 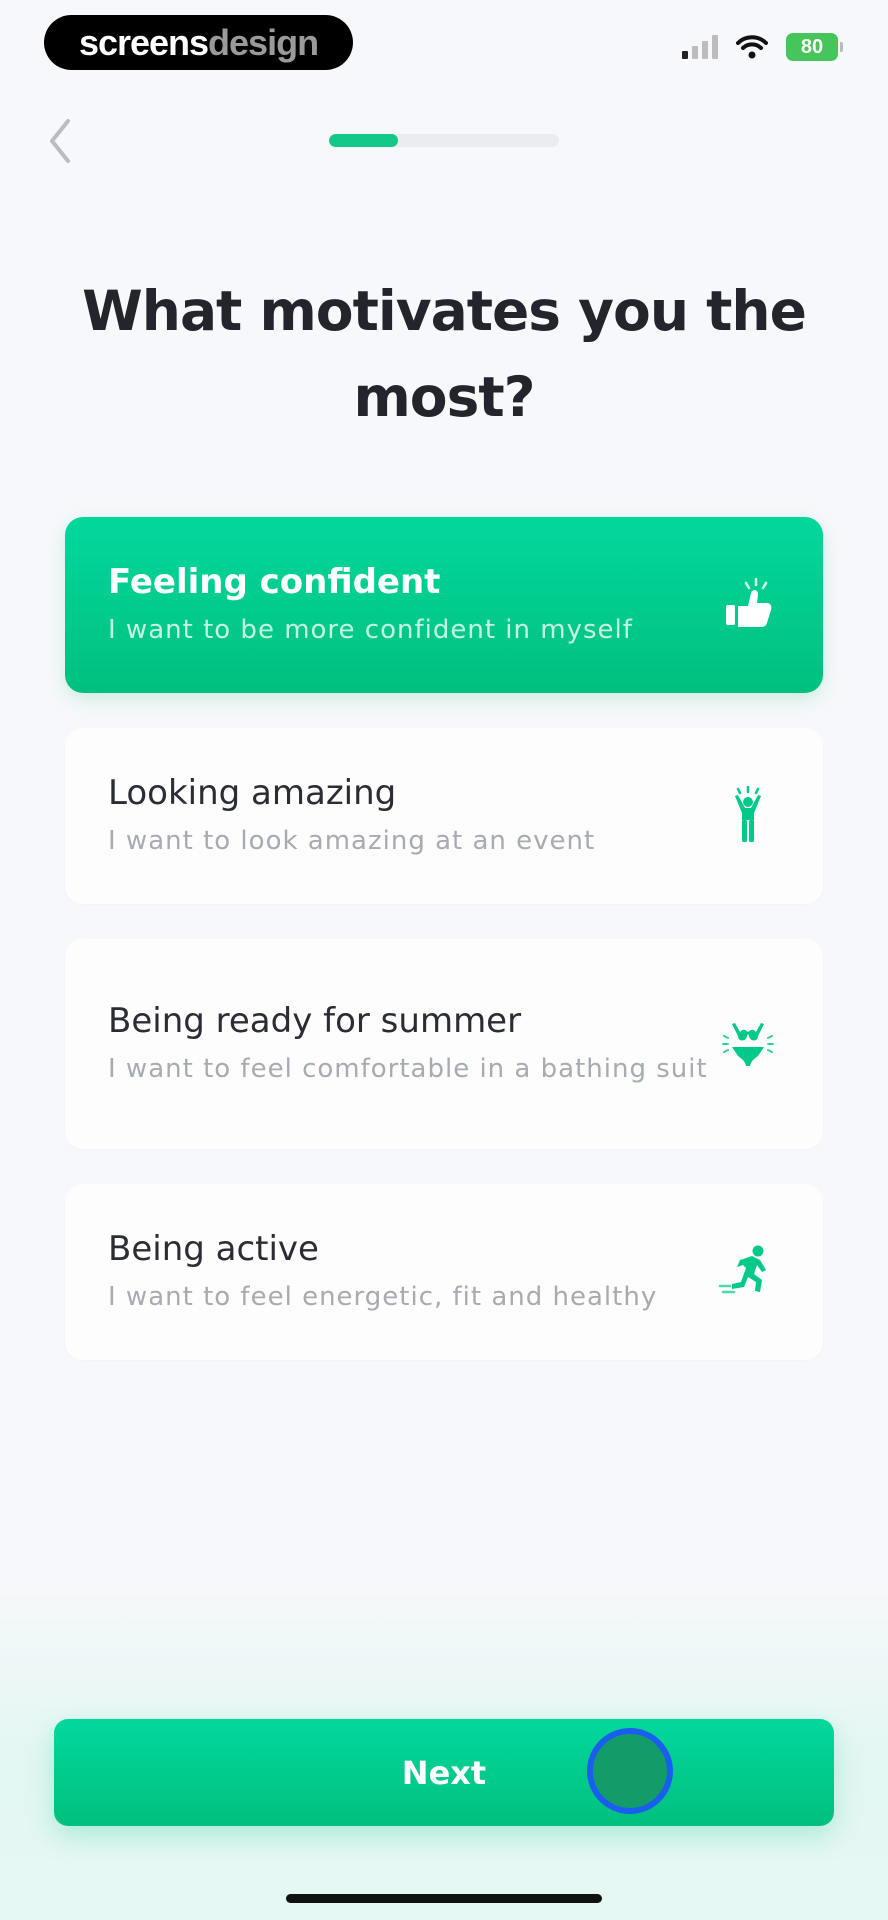 I want to click on chevron-left-icon, so click(x=60, y=141).